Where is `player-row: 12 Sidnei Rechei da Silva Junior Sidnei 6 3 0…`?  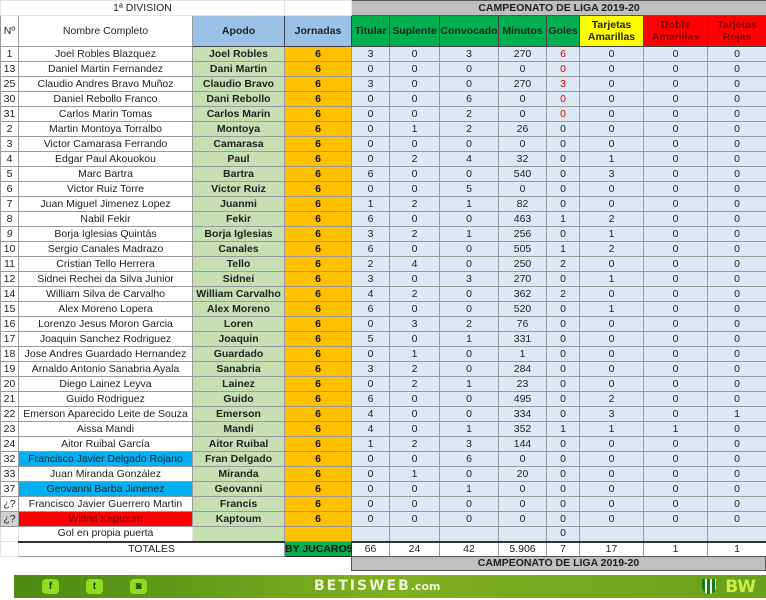
player-row: 12 Sidnei Rechei da Silva Junior Sidnei 6 3 0… is located at coordinates (383, 279).